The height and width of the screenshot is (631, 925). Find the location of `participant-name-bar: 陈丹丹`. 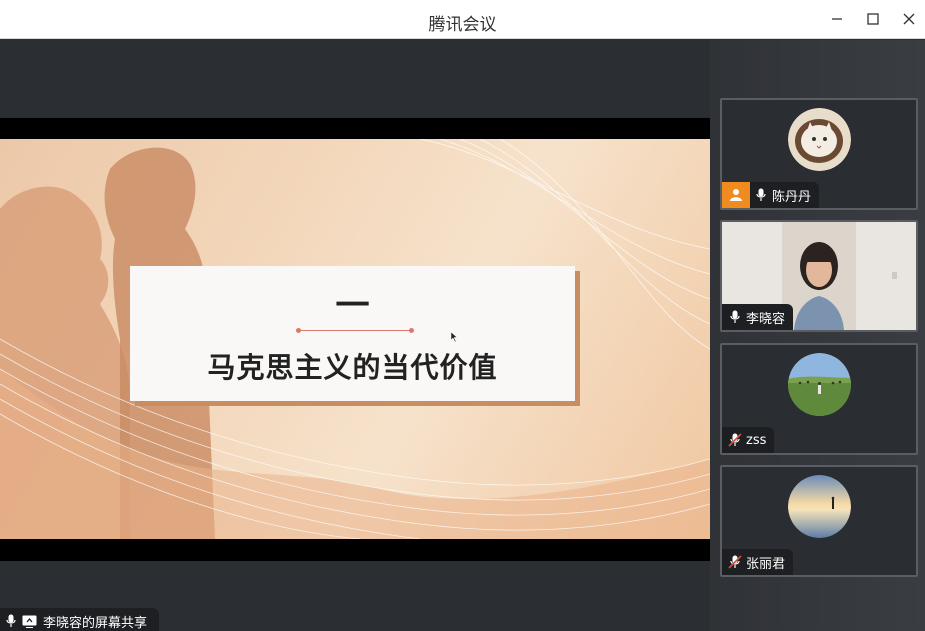

participant-name-bar: 陈丹丹 is located at coordinates (771, 195).